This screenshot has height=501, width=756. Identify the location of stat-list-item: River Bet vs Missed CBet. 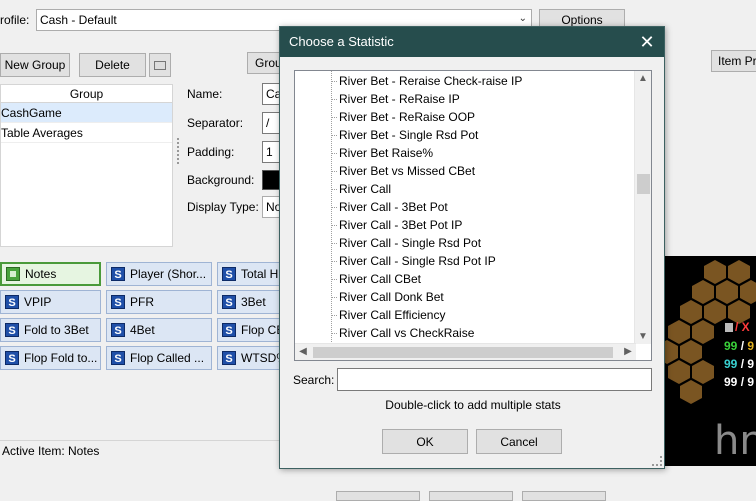
(407, 171).